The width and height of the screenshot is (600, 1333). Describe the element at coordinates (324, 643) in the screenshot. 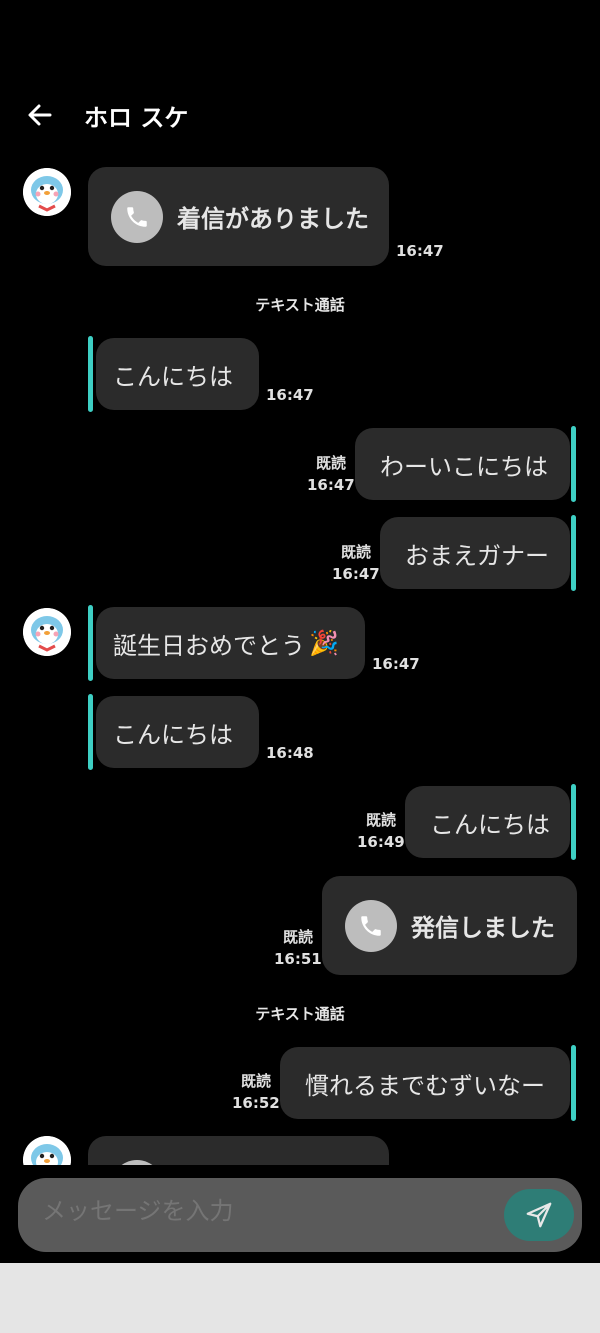

I see `party-popper-icon: 🎉` at that location.